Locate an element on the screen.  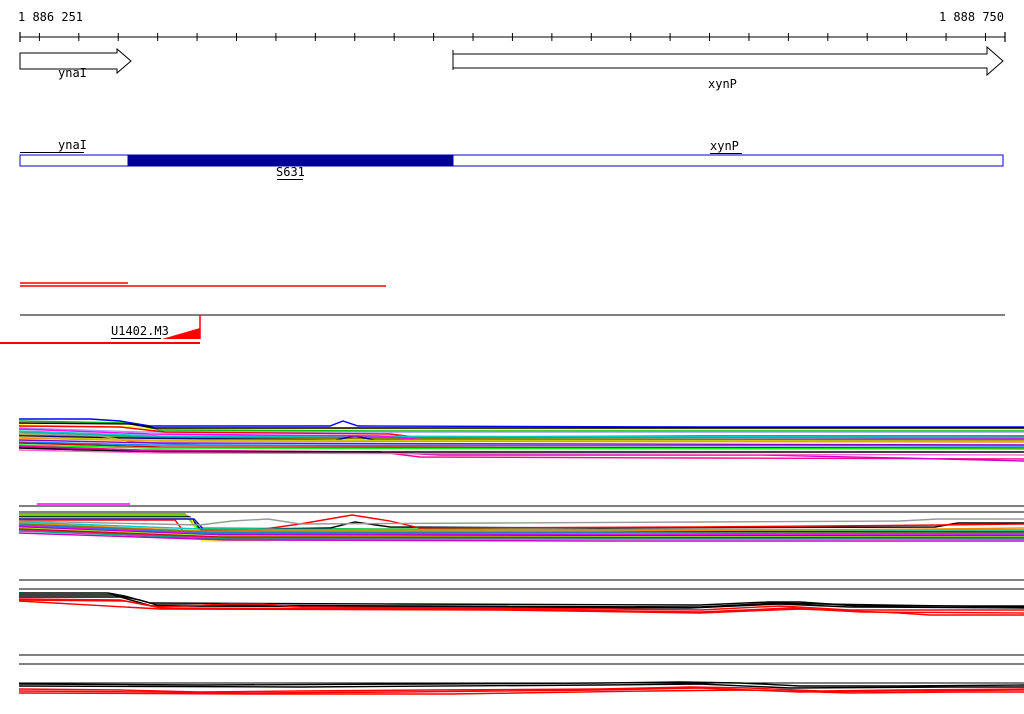
gene-arrow-label-ynaI: ynaI is located at coordinates (72, 73).